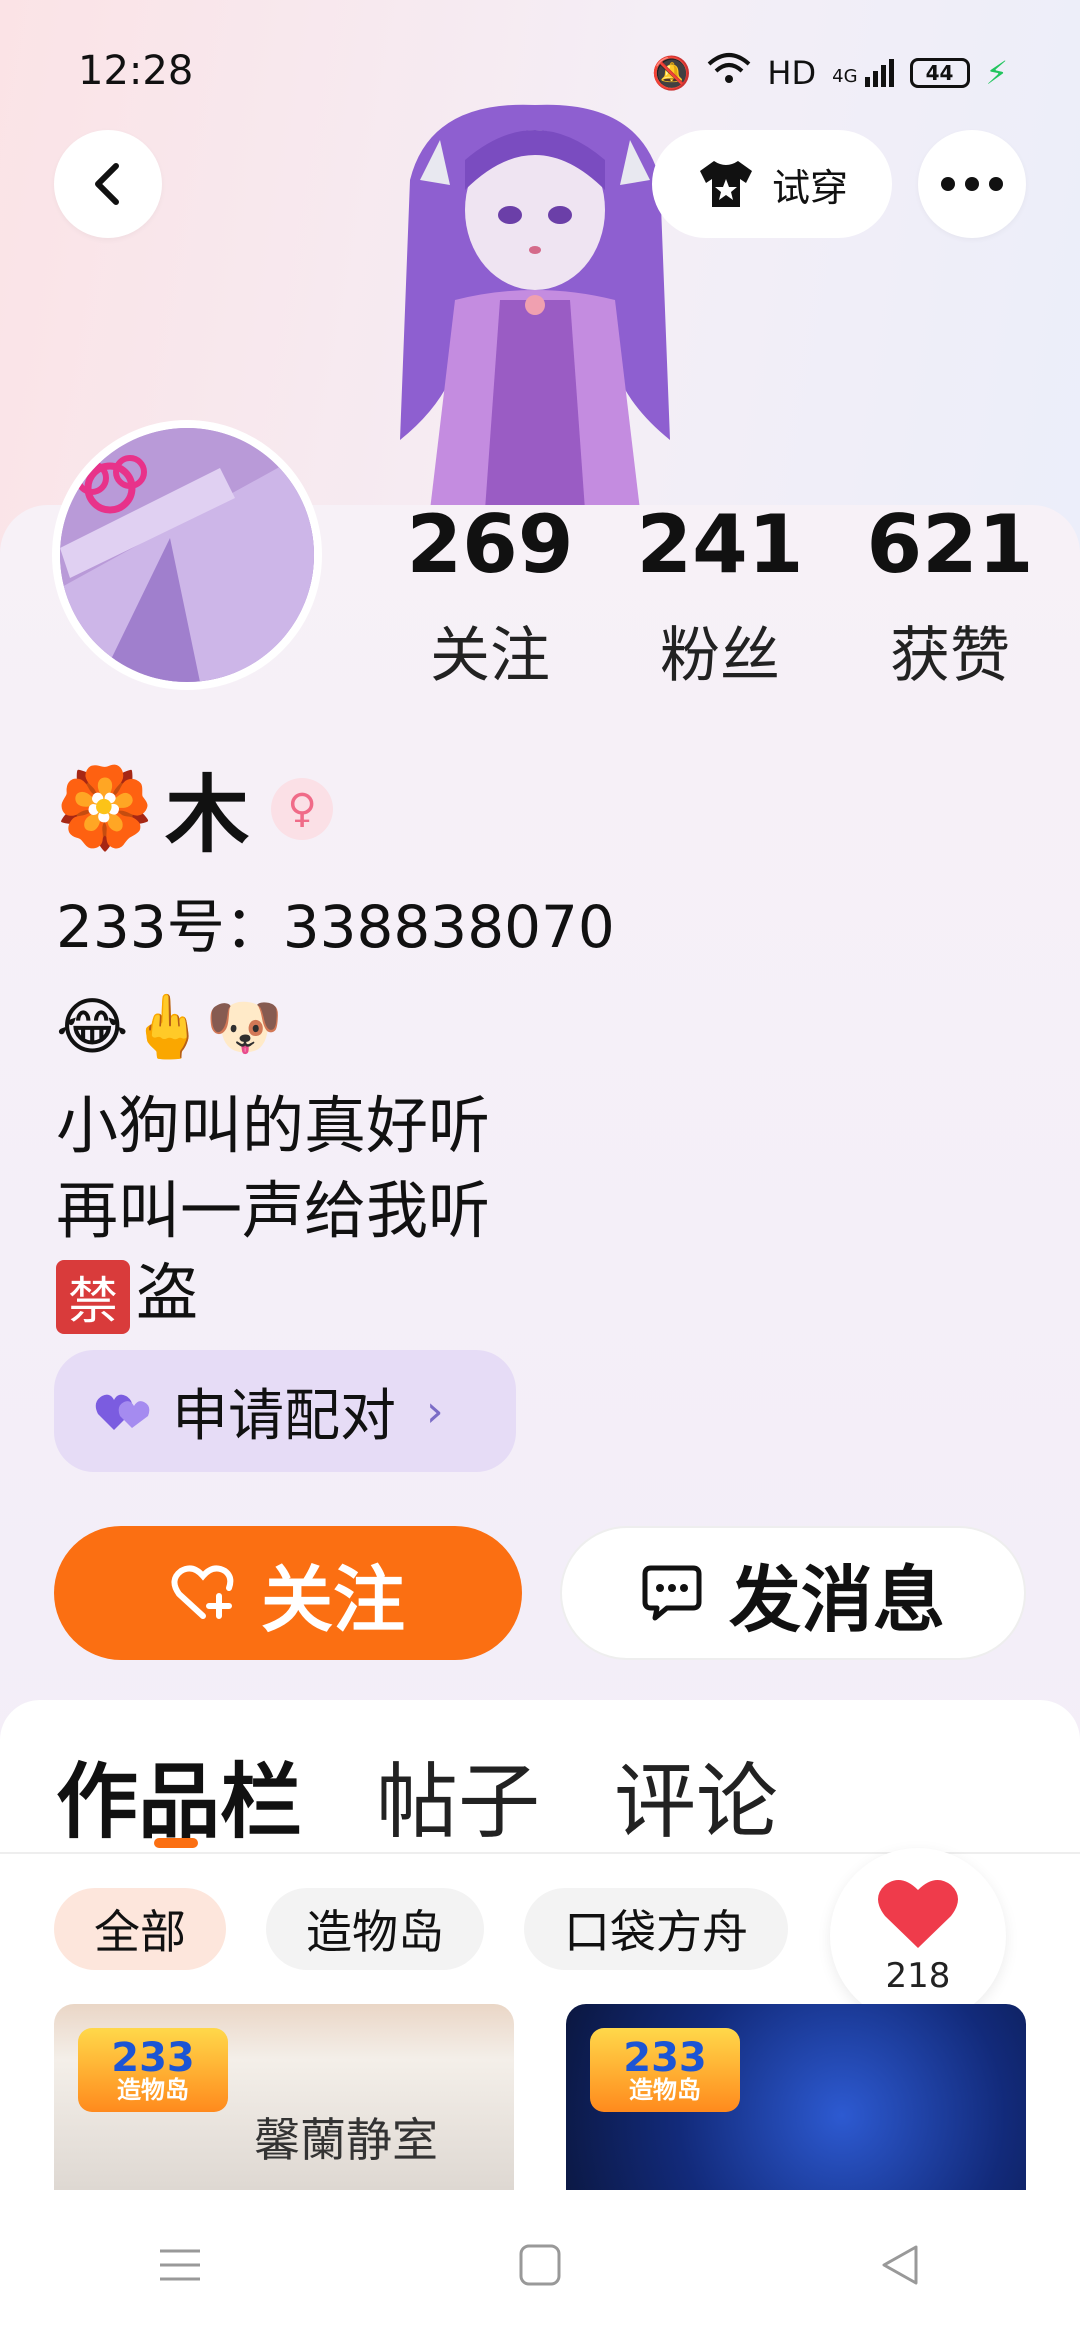 Image resolution: width=1080 pixels, height=2340 pixels. I want to click on filter-chips: 全部 造物岛 口袋方舟, so click(421, 1929).